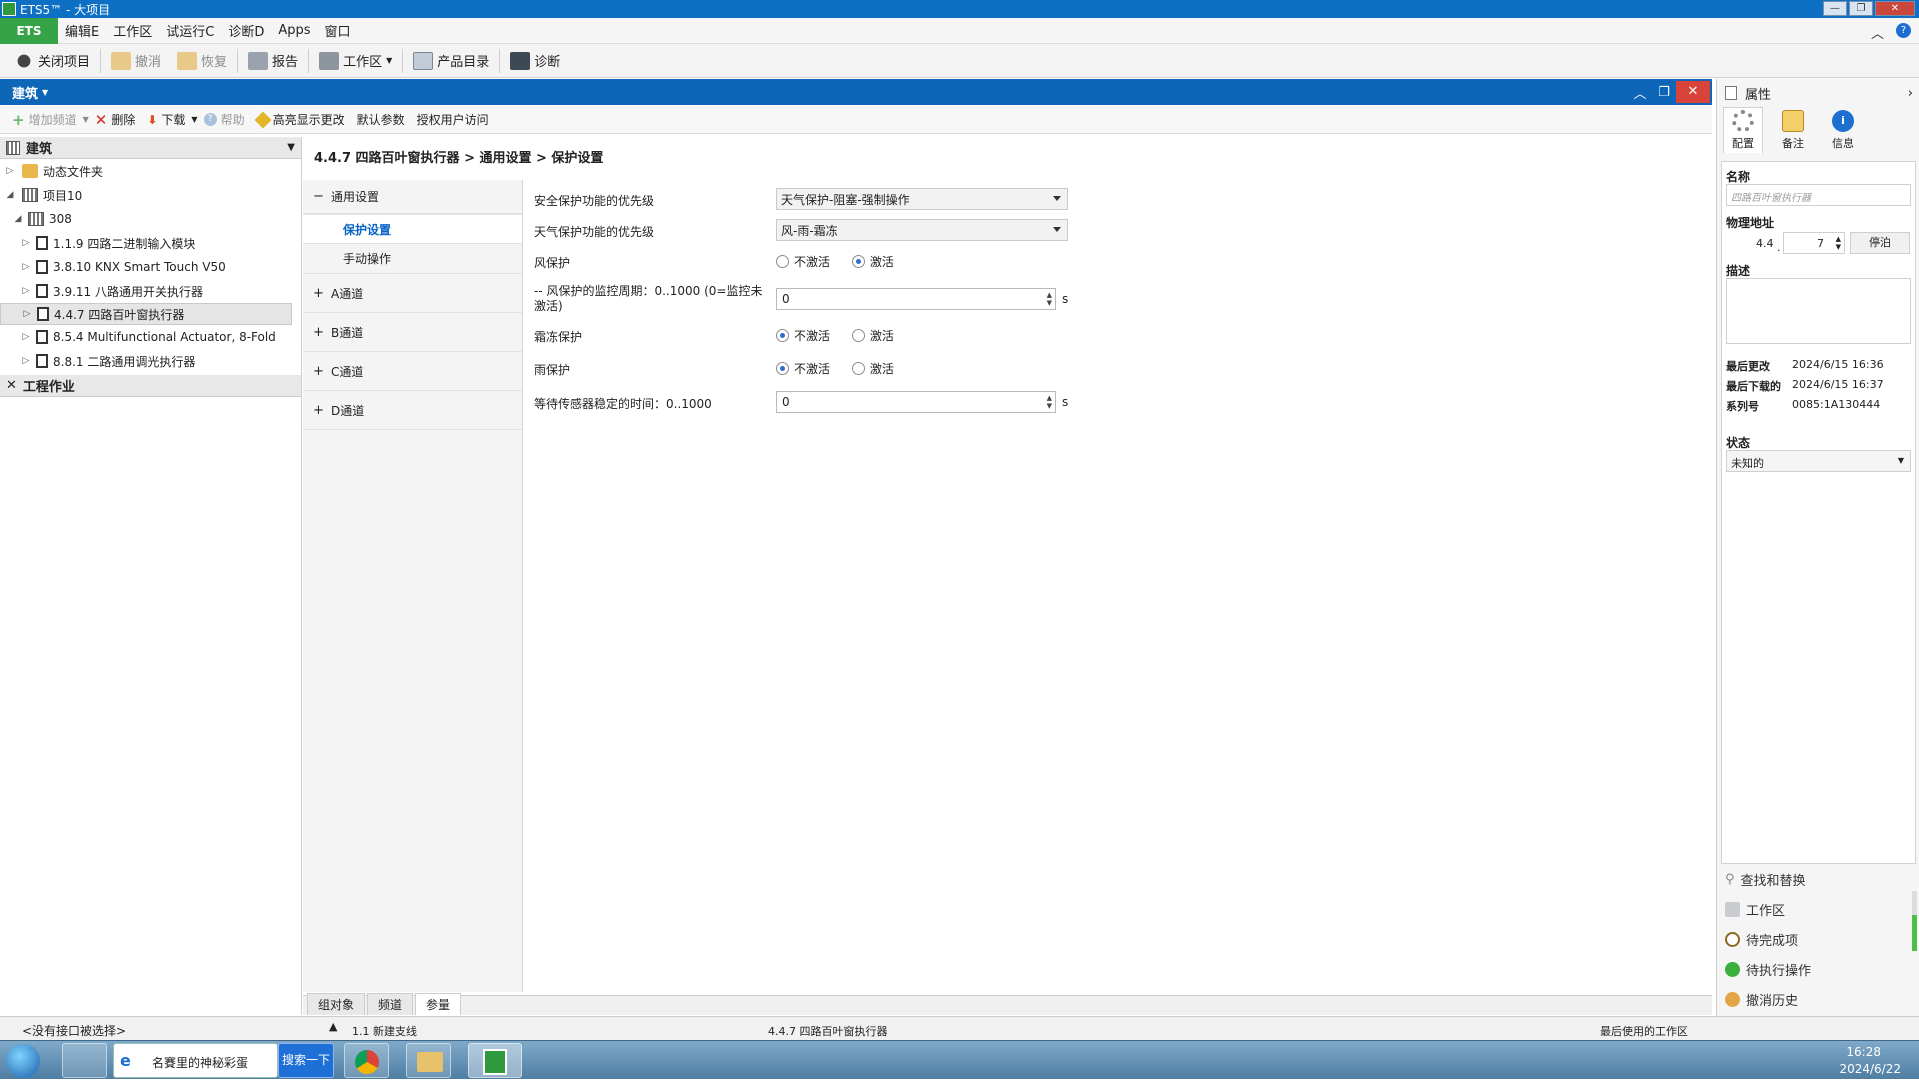 Image resolution: width=1919 pixels, height=1080 pixels. I want to click on nav-channel-d: + D通道, so click(412, 410).